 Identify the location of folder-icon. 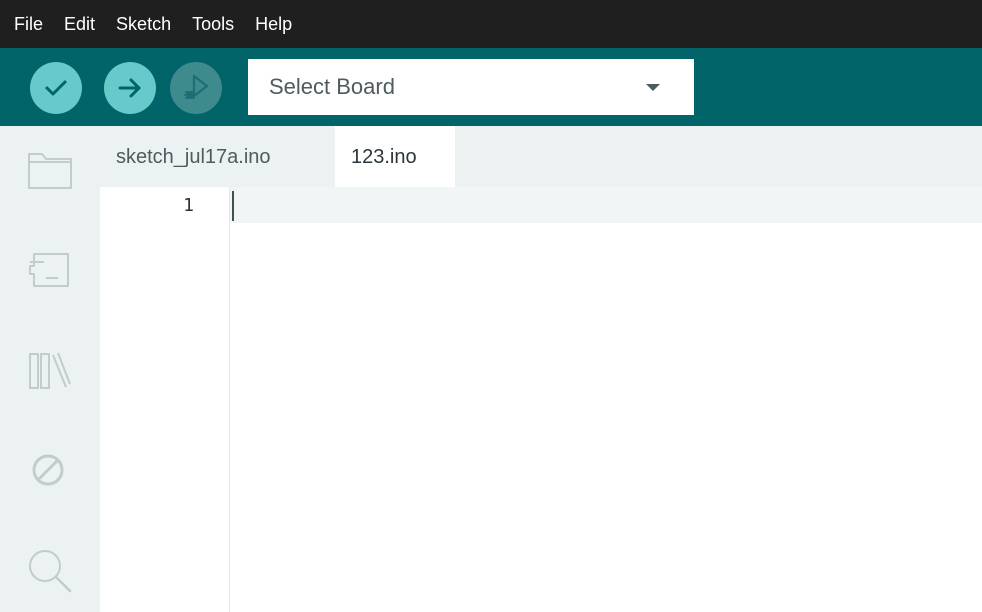
(50, 171).